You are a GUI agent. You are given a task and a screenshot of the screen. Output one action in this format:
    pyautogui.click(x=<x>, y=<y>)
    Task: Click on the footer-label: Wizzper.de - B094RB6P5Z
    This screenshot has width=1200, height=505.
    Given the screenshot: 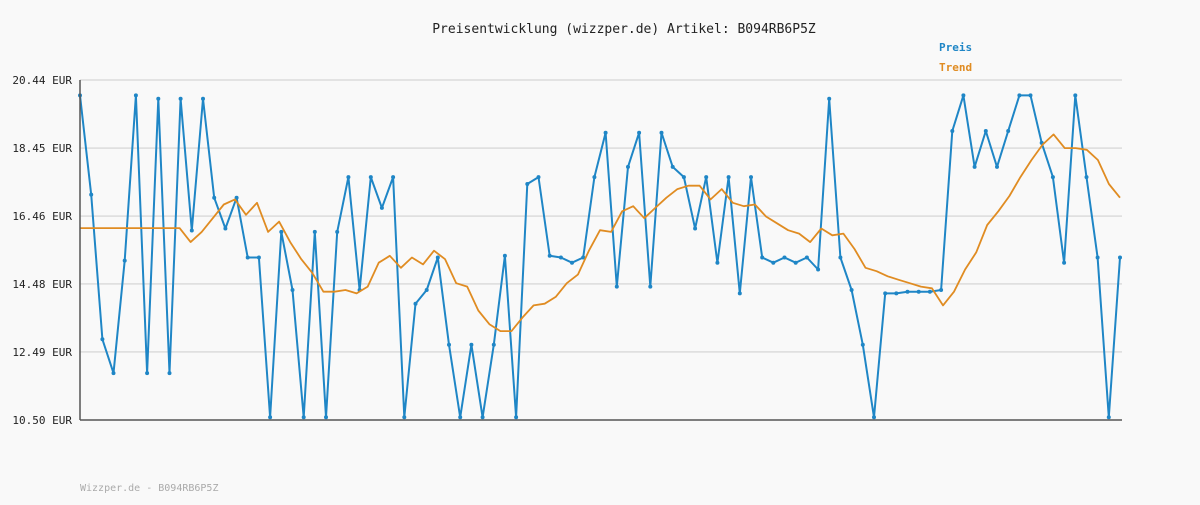 What is the action you would take?
    pyautogui.click(x=149, y=488)
    